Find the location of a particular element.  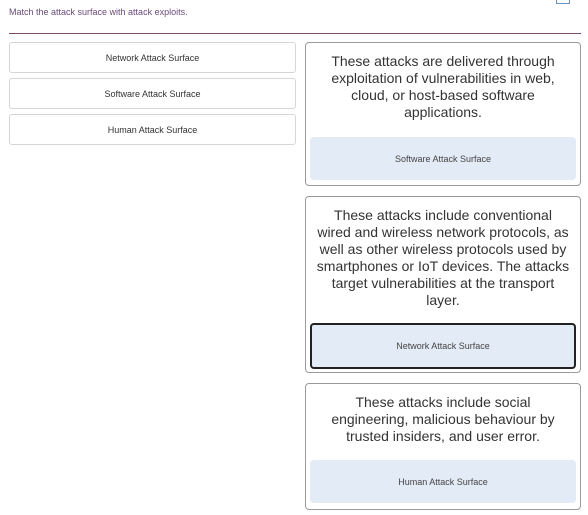

drop-zone-network: Network Attack Surface is located at coordinates (443, 346).